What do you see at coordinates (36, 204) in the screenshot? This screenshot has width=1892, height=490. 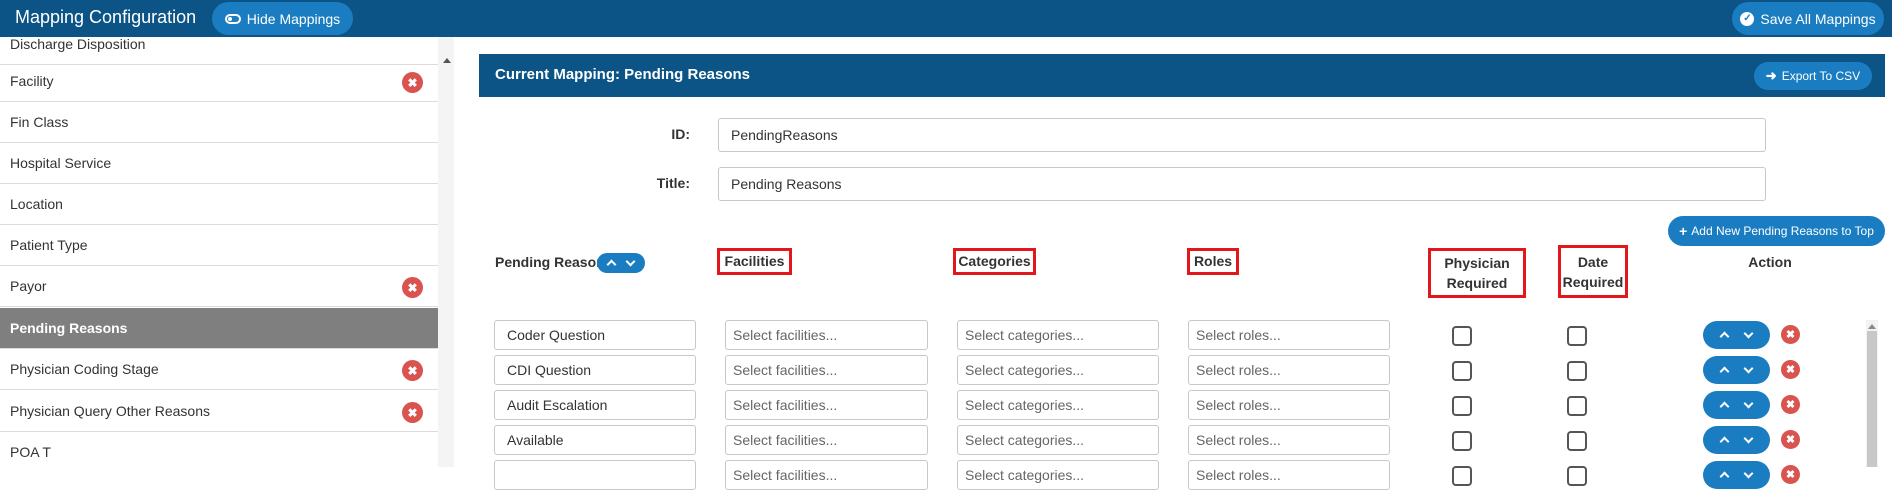 I see `sidebar-item-label: Location` at bounding box center [36, 204].